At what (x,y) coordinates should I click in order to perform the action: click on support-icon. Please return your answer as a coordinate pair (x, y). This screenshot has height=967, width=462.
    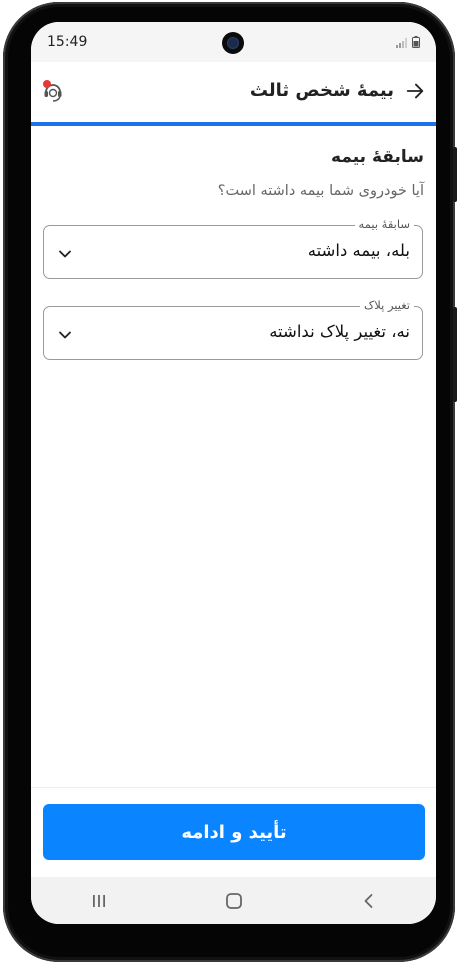
    Looking at the image, I should click on (53, 91).